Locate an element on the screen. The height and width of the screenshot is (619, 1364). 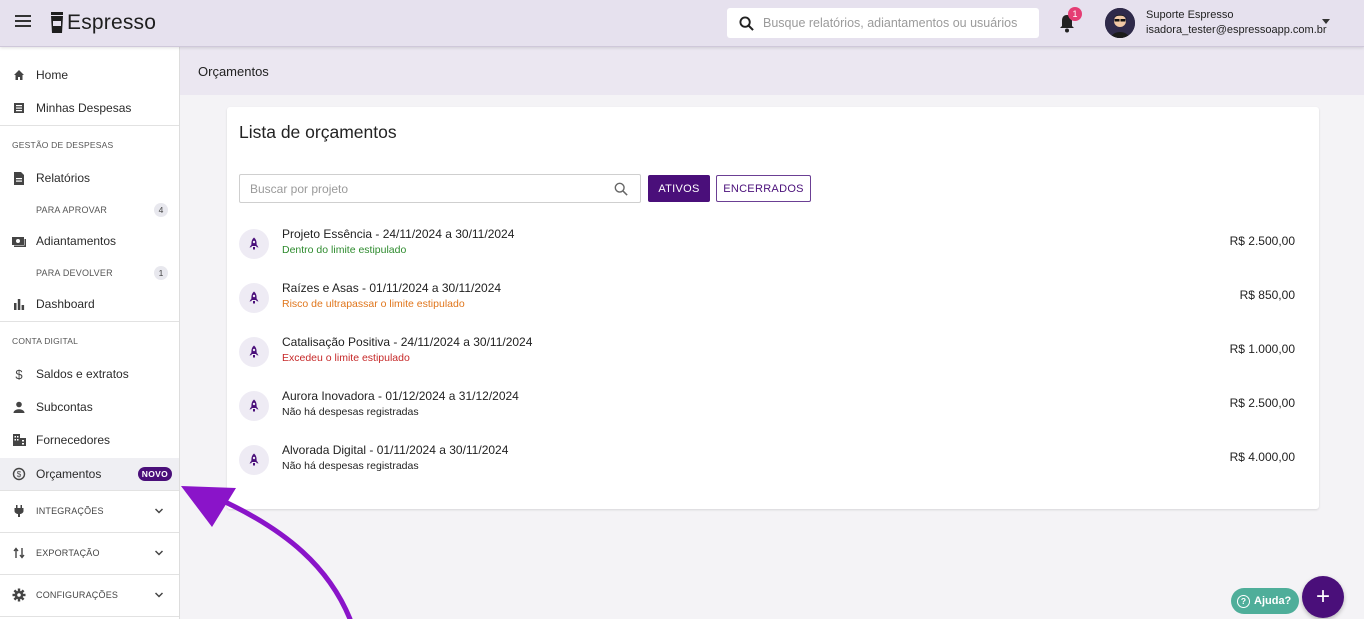
sidebar-item-orcamentos: $ Orçamentos NOVO is located at coordinates (89, 474).